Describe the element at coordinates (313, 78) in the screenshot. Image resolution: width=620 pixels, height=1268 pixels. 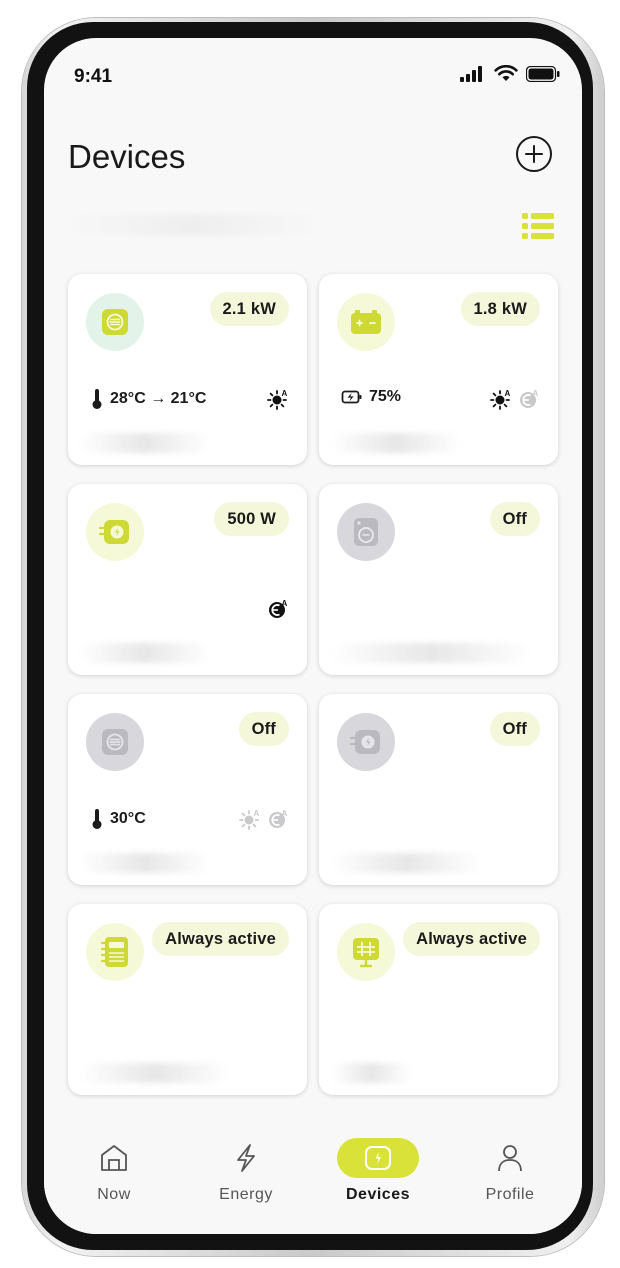
I see `status-bar: 9:41` at that location.